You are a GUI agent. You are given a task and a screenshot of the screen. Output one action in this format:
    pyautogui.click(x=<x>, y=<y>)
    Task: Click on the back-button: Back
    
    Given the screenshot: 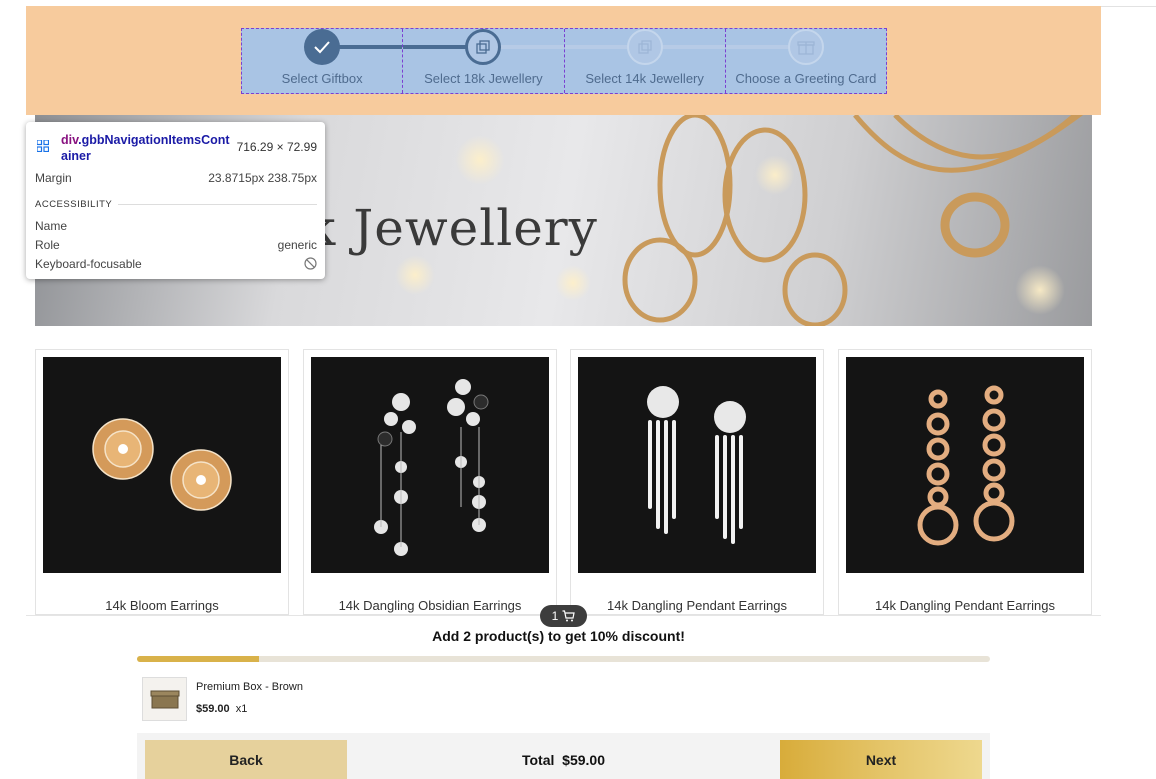 What is the action you would take?
    pyautogui.click(x=246, y=759)
    